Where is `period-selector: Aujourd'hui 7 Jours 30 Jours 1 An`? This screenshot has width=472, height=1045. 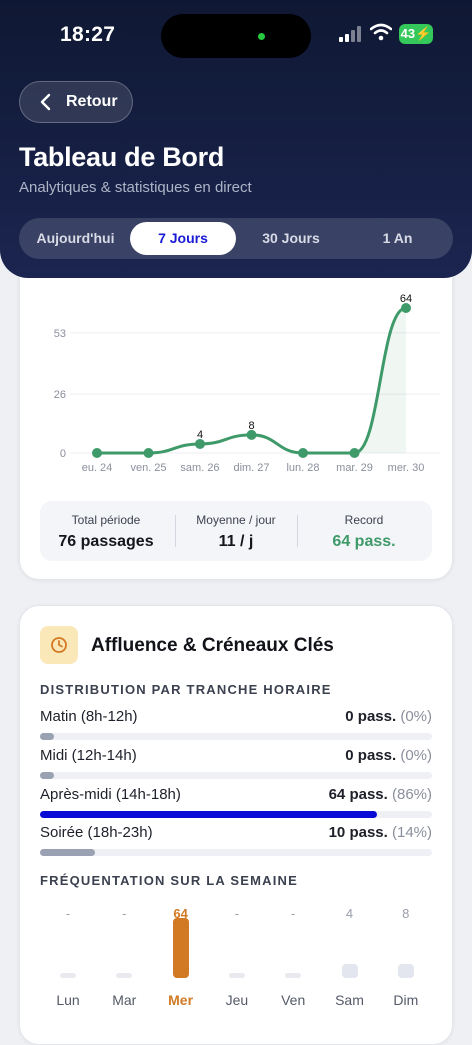 period-selector: Aujourd'hui 7 Jours 30 Jours 1 An is located at coordinates (236, 238).